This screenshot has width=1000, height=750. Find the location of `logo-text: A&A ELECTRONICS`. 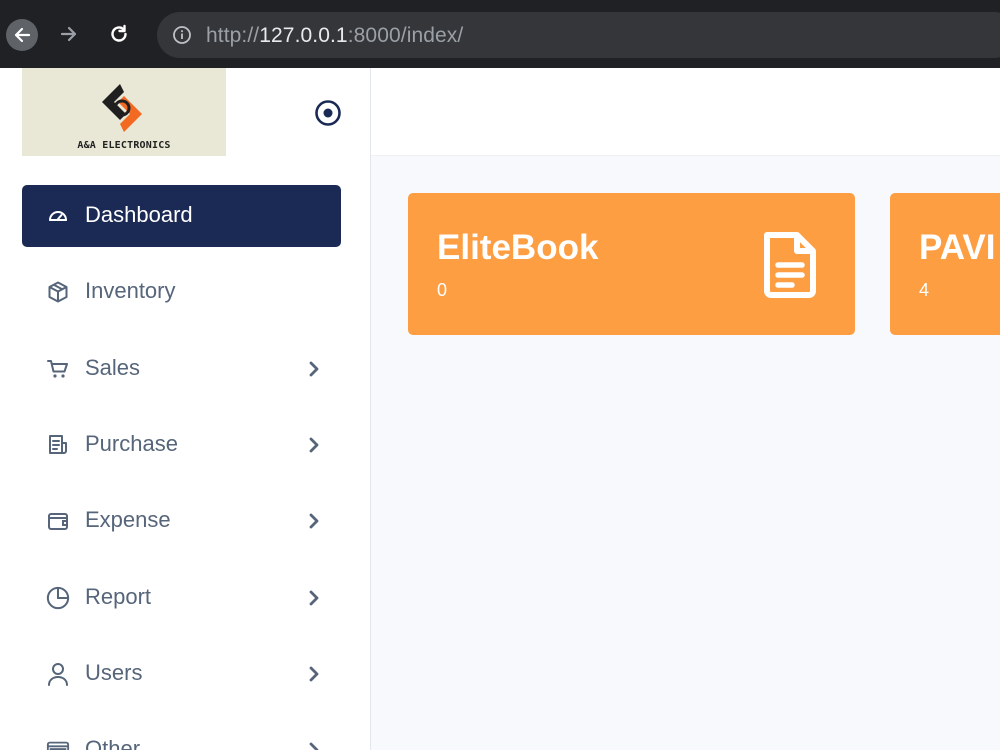

logo-text: A&A ELECTRONICS is located at coordinates (124, 145).